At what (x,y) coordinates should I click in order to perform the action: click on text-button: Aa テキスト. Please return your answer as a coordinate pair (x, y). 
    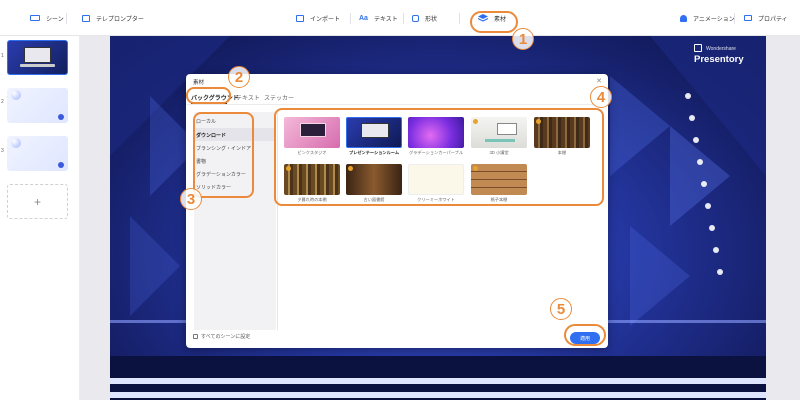
    Looking at the image, I should click on (378, 18).